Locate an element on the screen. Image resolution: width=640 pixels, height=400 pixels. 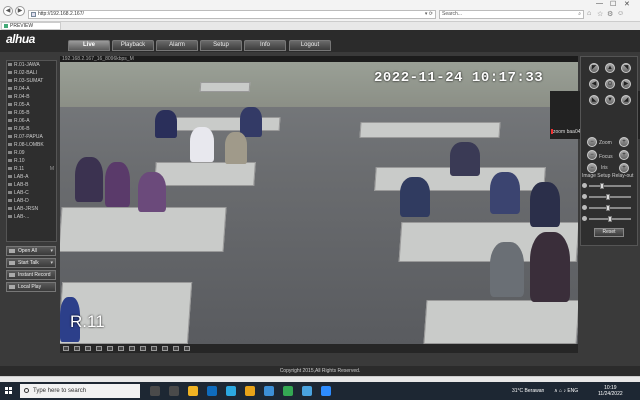
ptz-arrow-button: ◣ is located at coordinates (594, 100).